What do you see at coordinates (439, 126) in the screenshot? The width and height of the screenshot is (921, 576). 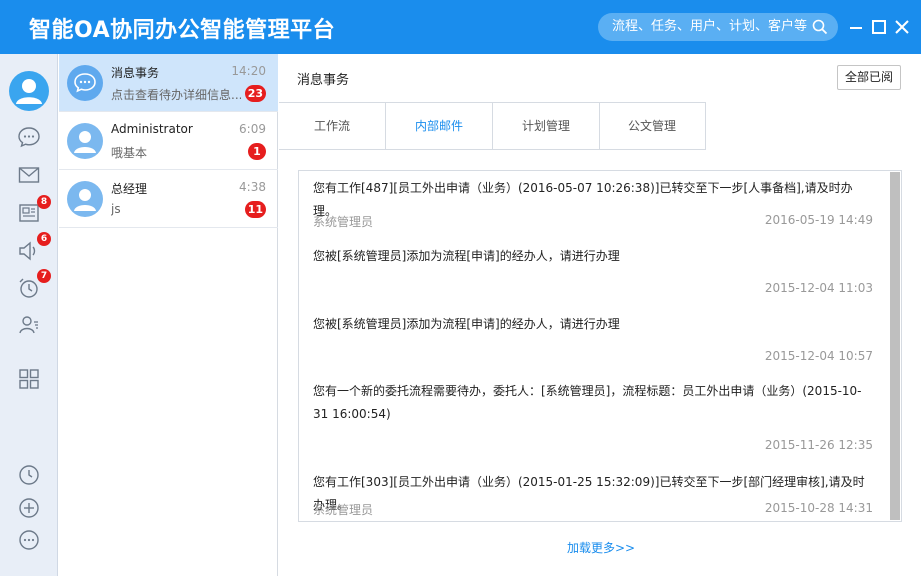 I see `tab-internal-mail: 内部邮件` at bounding box center [439, 126].